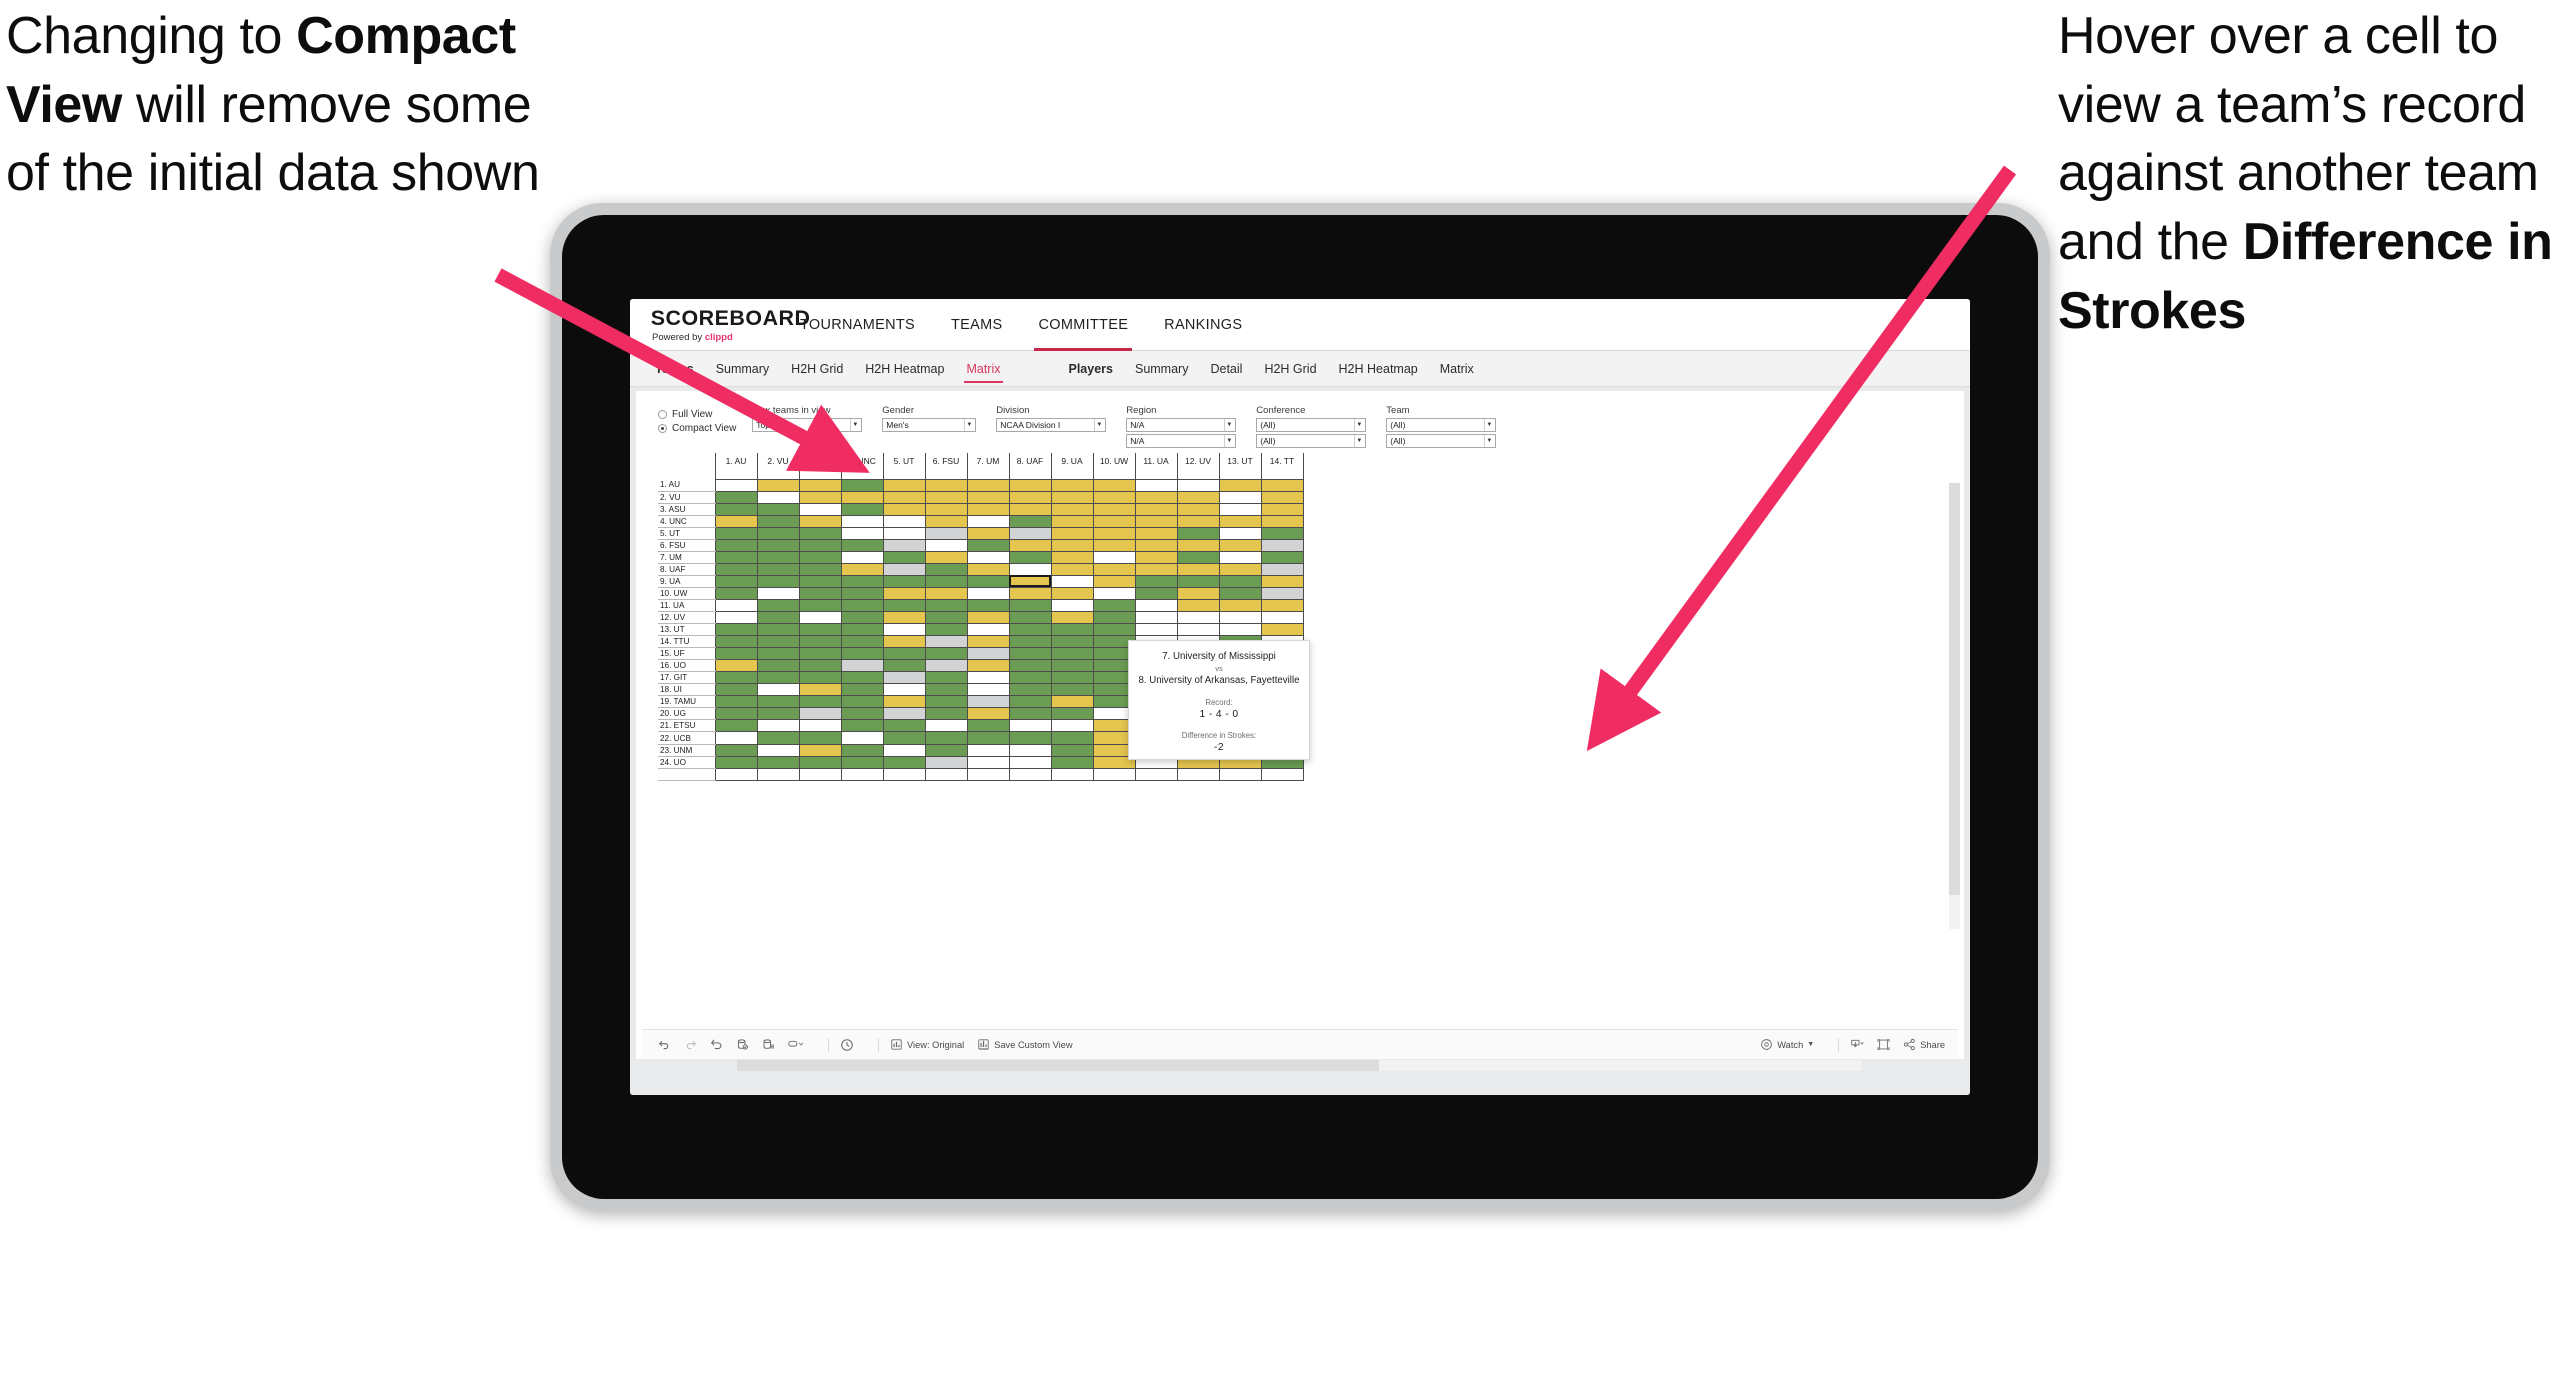 Image resolution: width=2565 pixels, height=1380 pixels. I want to click on subnav-players-detail: Detail, so click(1226, 369).